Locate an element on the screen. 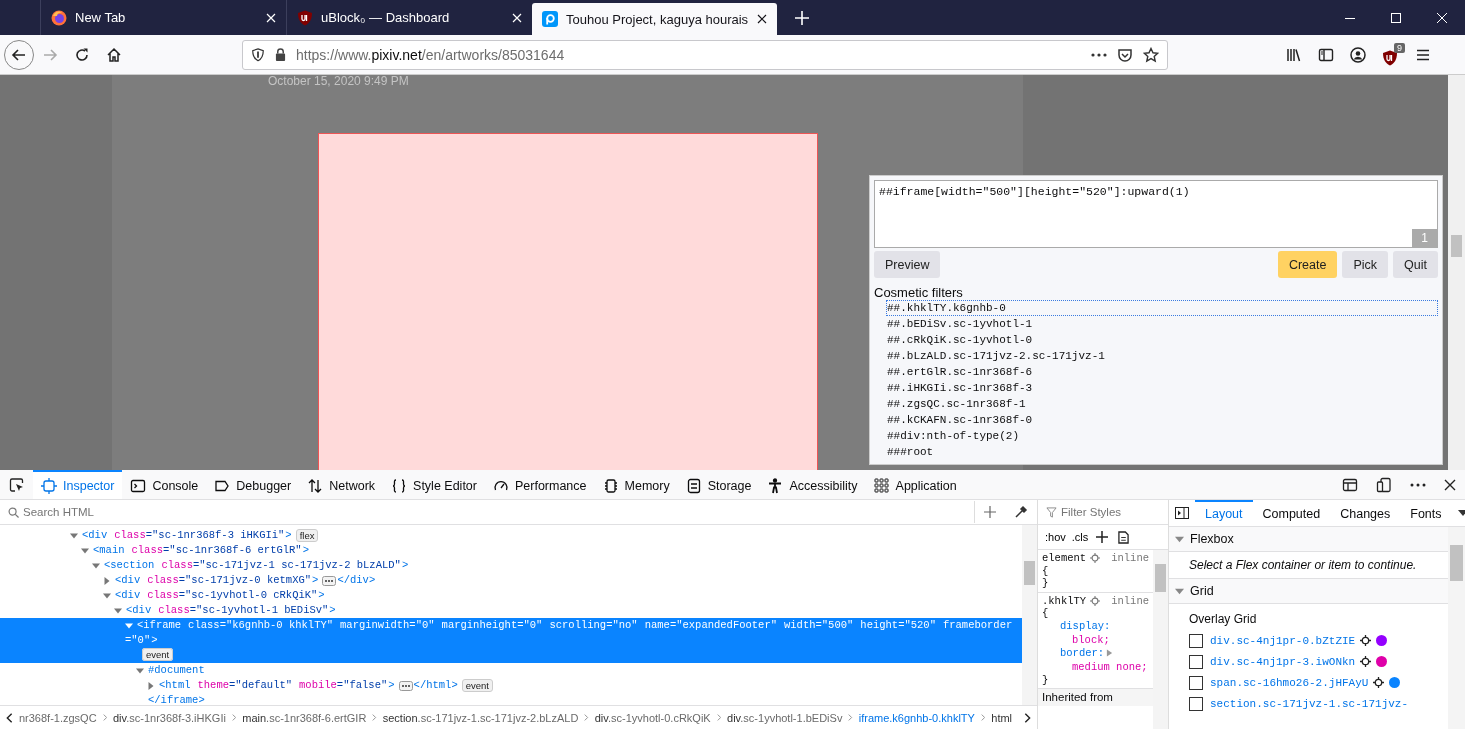 This screenshot has height=729, width=1465. document-icon is located at coordinates (1124, 537).